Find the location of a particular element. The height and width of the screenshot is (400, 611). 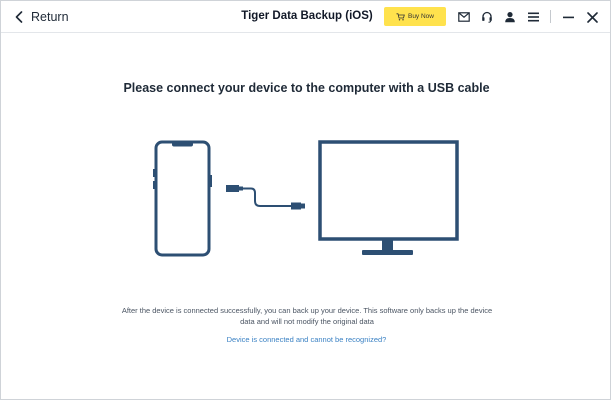

title-bar: Return Tiger Data Backup (iOS) Buy Now is located at coordinates (305, 17).